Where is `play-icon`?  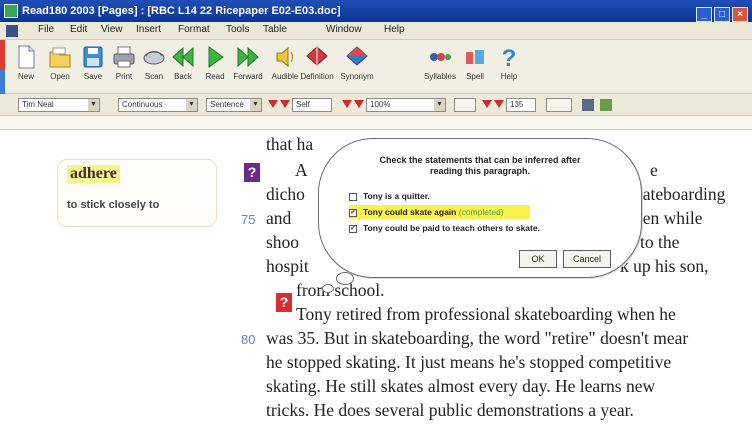 play-icon is located at coordinates (216, 57).